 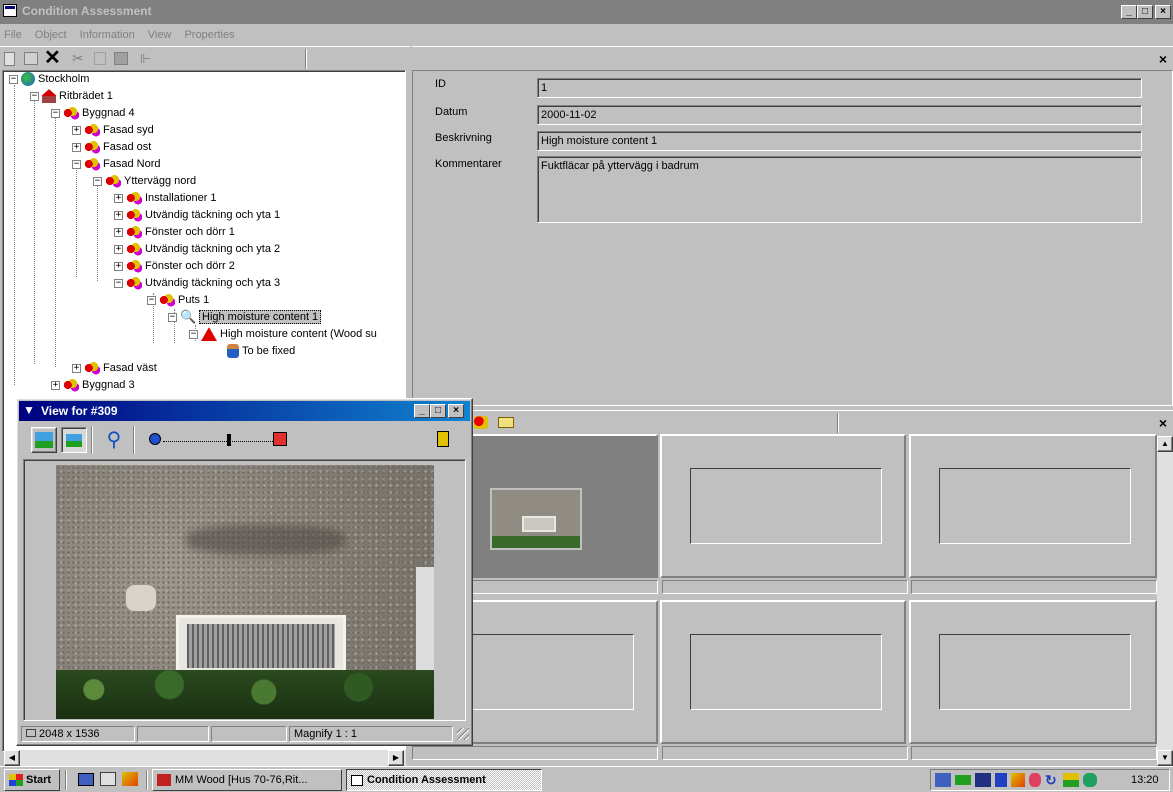 I want to click on menu-file: File, so click(x=13, y=35).